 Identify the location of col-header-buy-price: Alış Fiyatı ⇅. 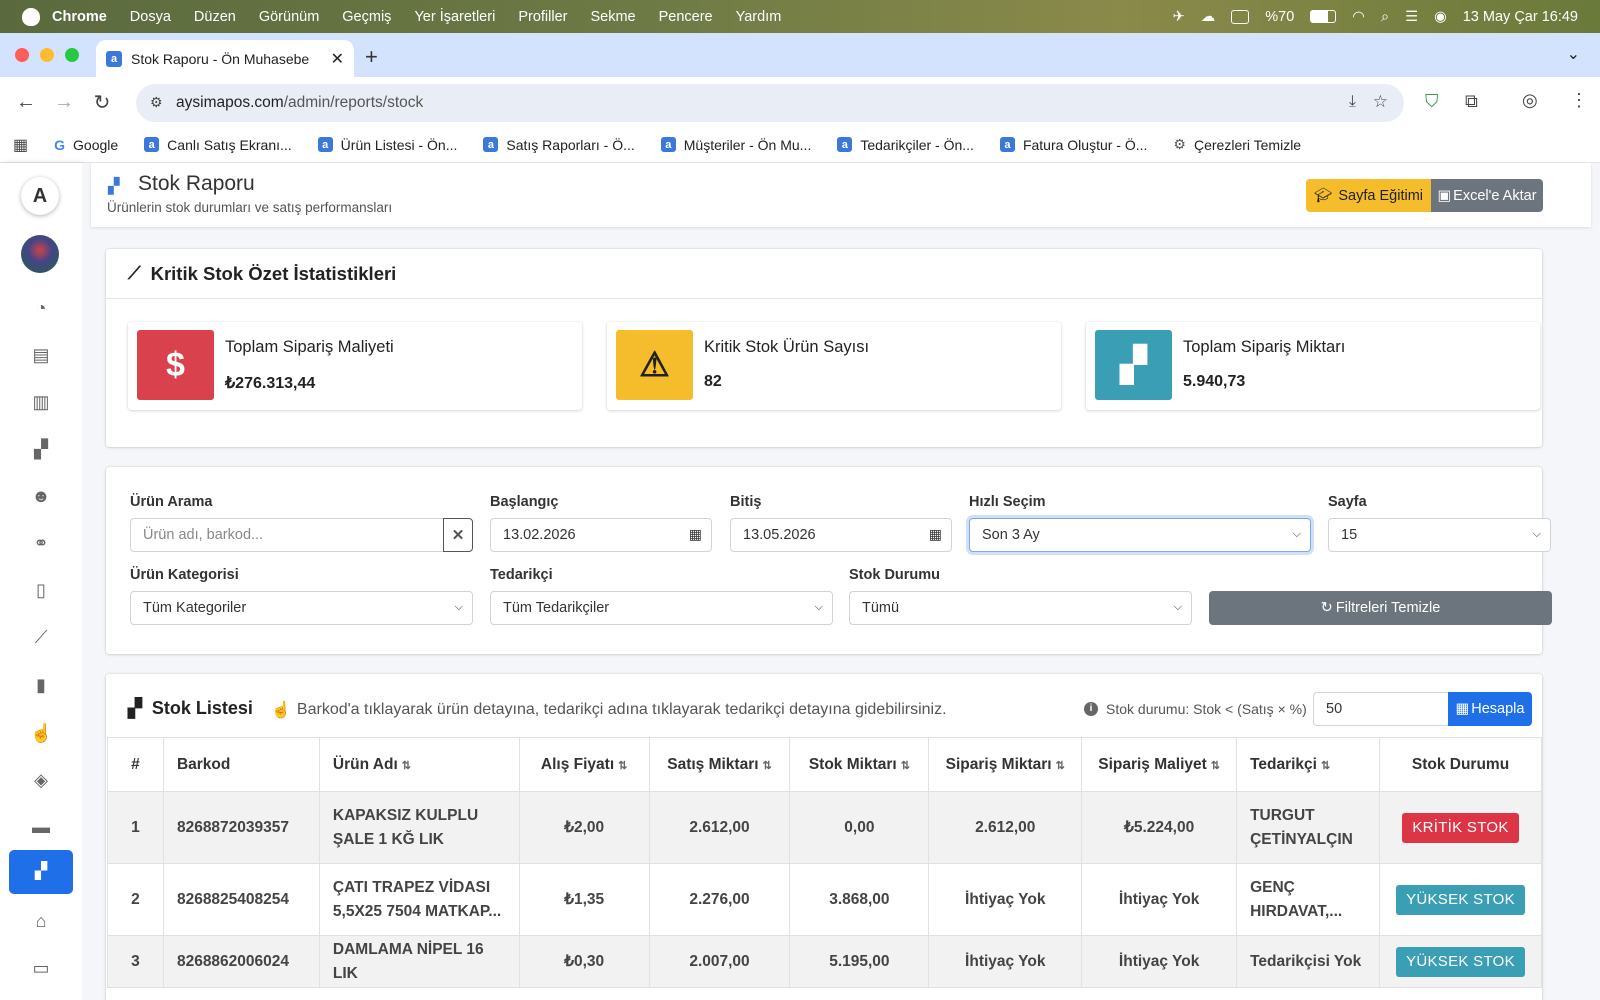
(584, 764).